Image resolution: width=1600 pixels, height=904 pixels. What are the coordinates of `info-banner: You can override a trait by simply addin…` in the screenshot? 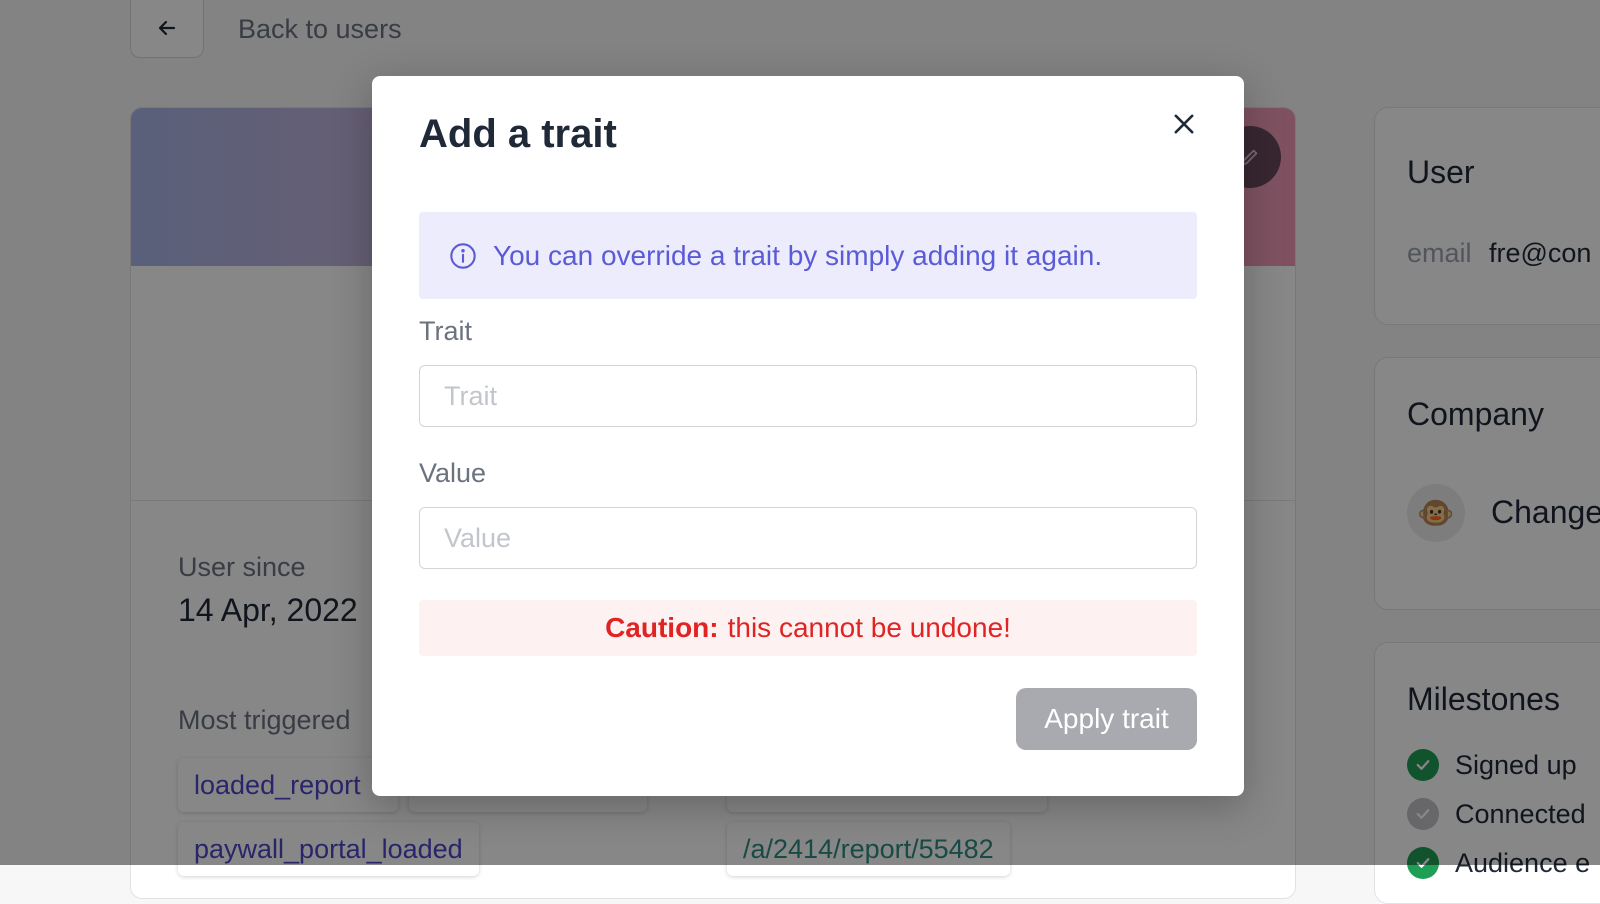 It's located at (808, 255).